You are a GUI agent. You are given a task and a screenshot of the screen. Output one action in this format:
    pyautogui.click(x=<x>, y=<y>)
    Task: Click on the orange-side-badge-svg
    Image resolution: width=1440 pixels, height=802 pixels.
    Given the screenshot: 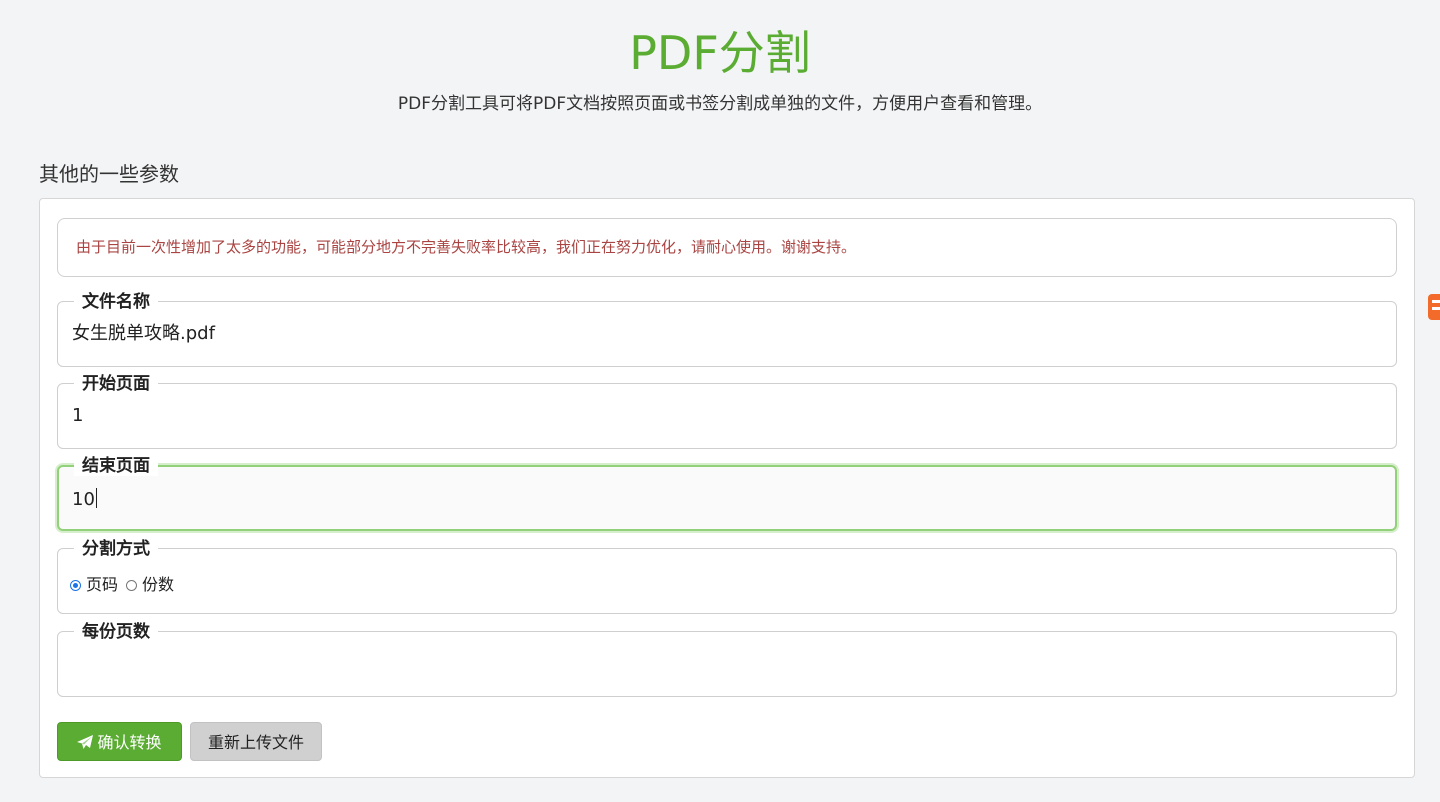 What is the action you would take?
    pyautogui.click(x=1434, y=307)
    